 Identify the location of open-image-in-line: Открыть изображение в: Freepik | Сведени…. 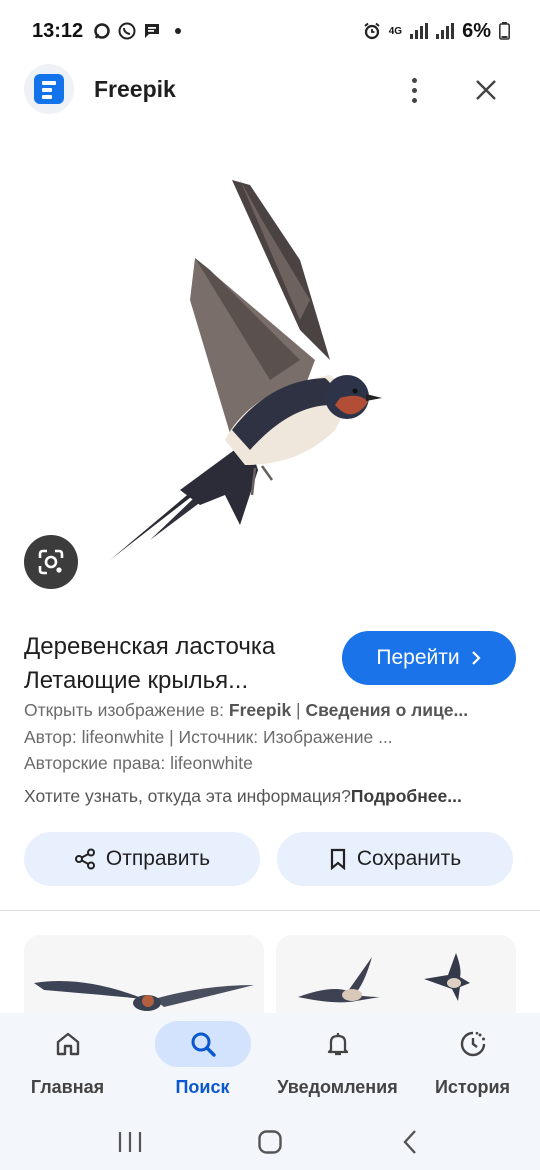
(270, 710).